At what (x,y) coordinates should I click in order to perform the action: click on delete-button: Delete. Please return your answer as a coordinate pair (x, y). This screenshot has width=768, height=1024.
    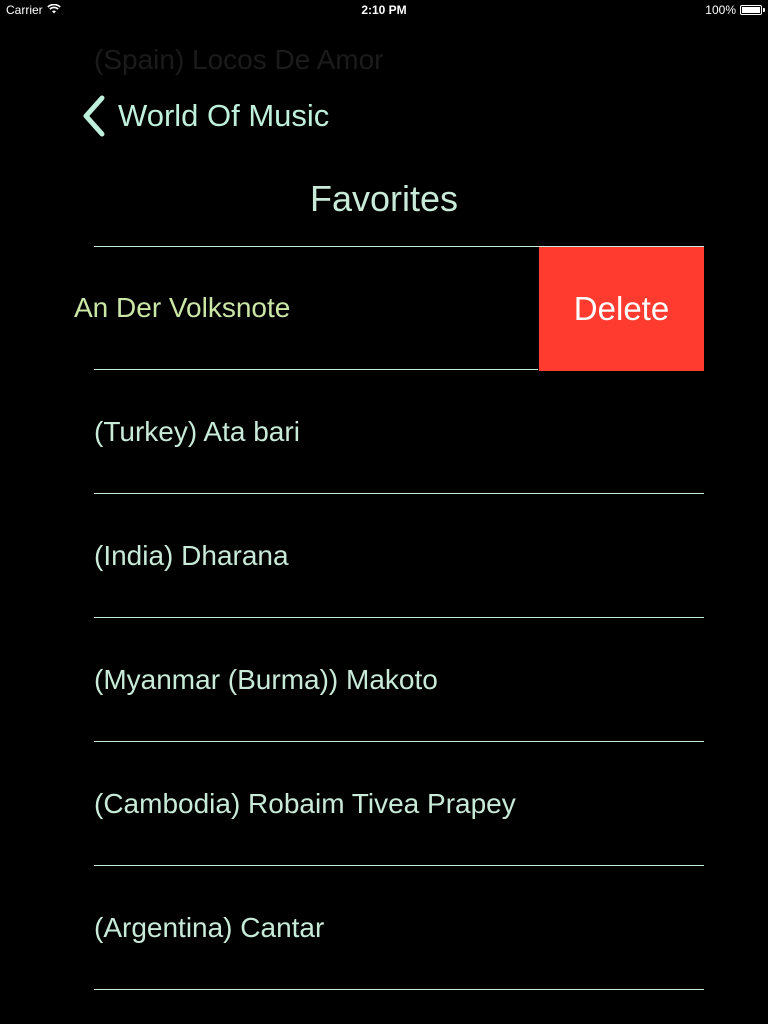
    Looking at the image, I should click on (621, 309).